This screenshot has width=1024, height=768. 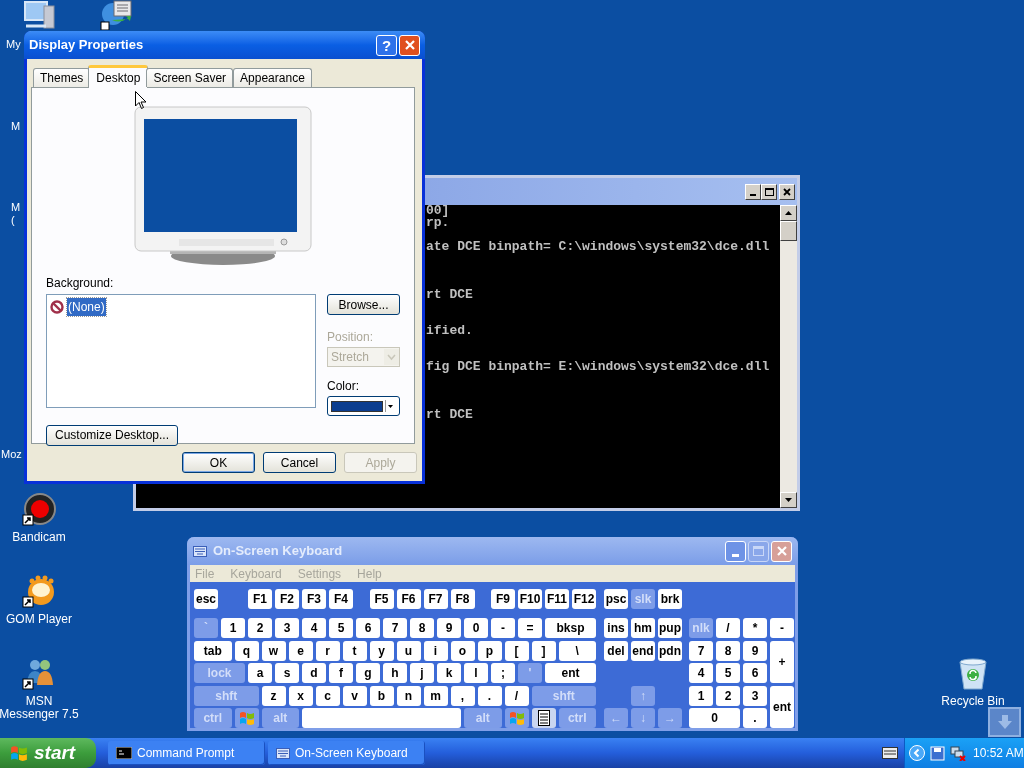 What do you see at coordinates (516, 650) in the screenshot?
I see `on-screen-key: [` at bounding box center [516, 650].